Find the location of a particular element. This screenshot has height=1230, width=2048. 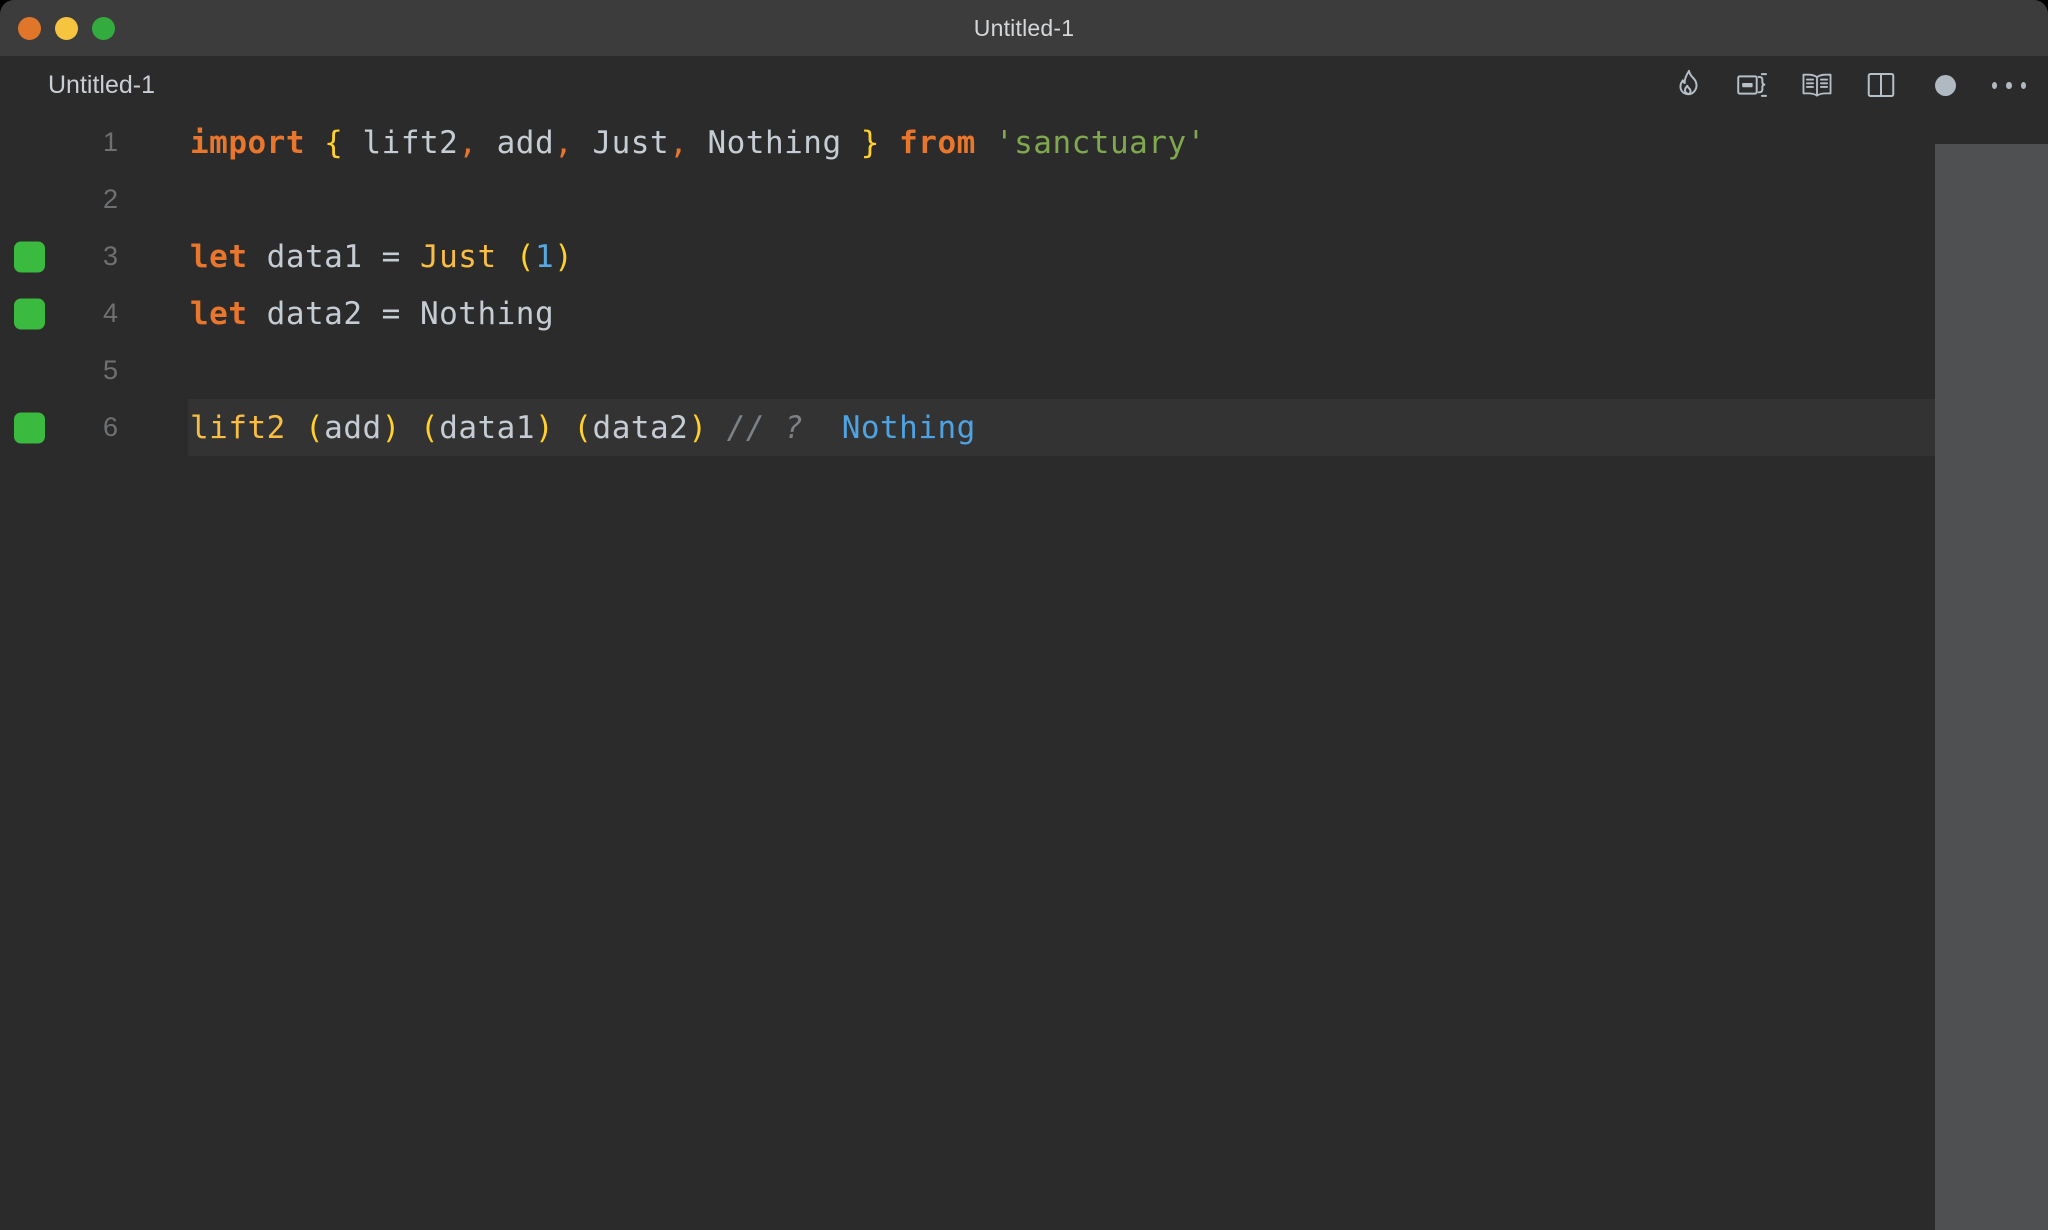

more-actions-icon is located at coordinates (2009, 85).